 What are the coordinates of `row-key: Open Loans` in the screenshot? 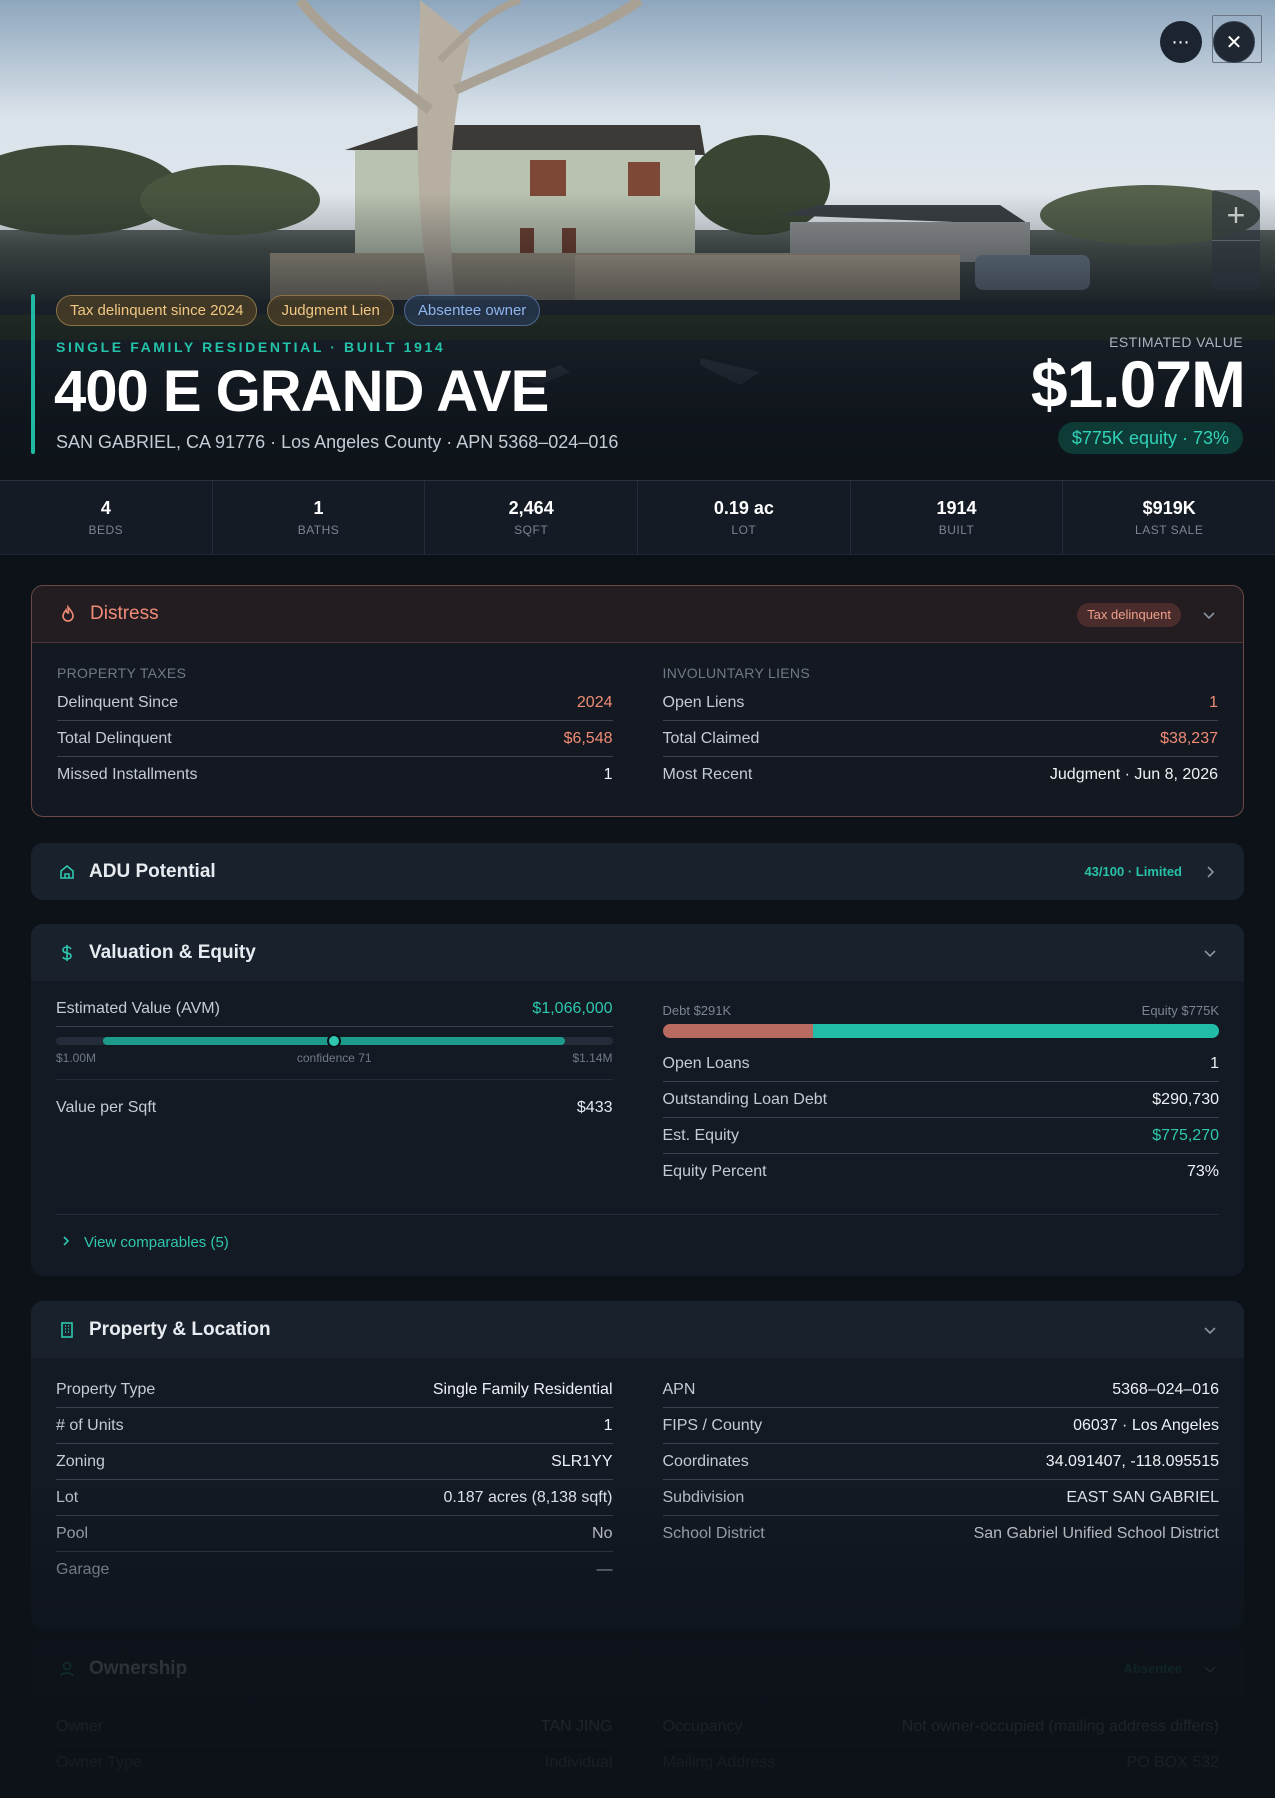 It's located at (706, 1063).